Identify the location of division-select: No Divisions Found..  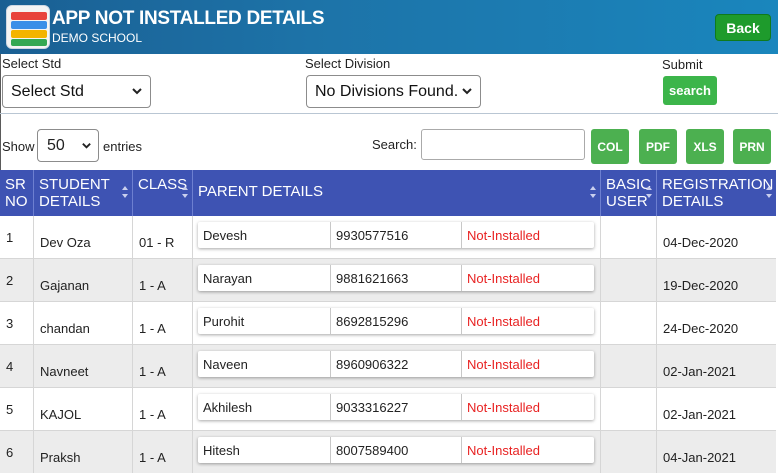
(393, 91).